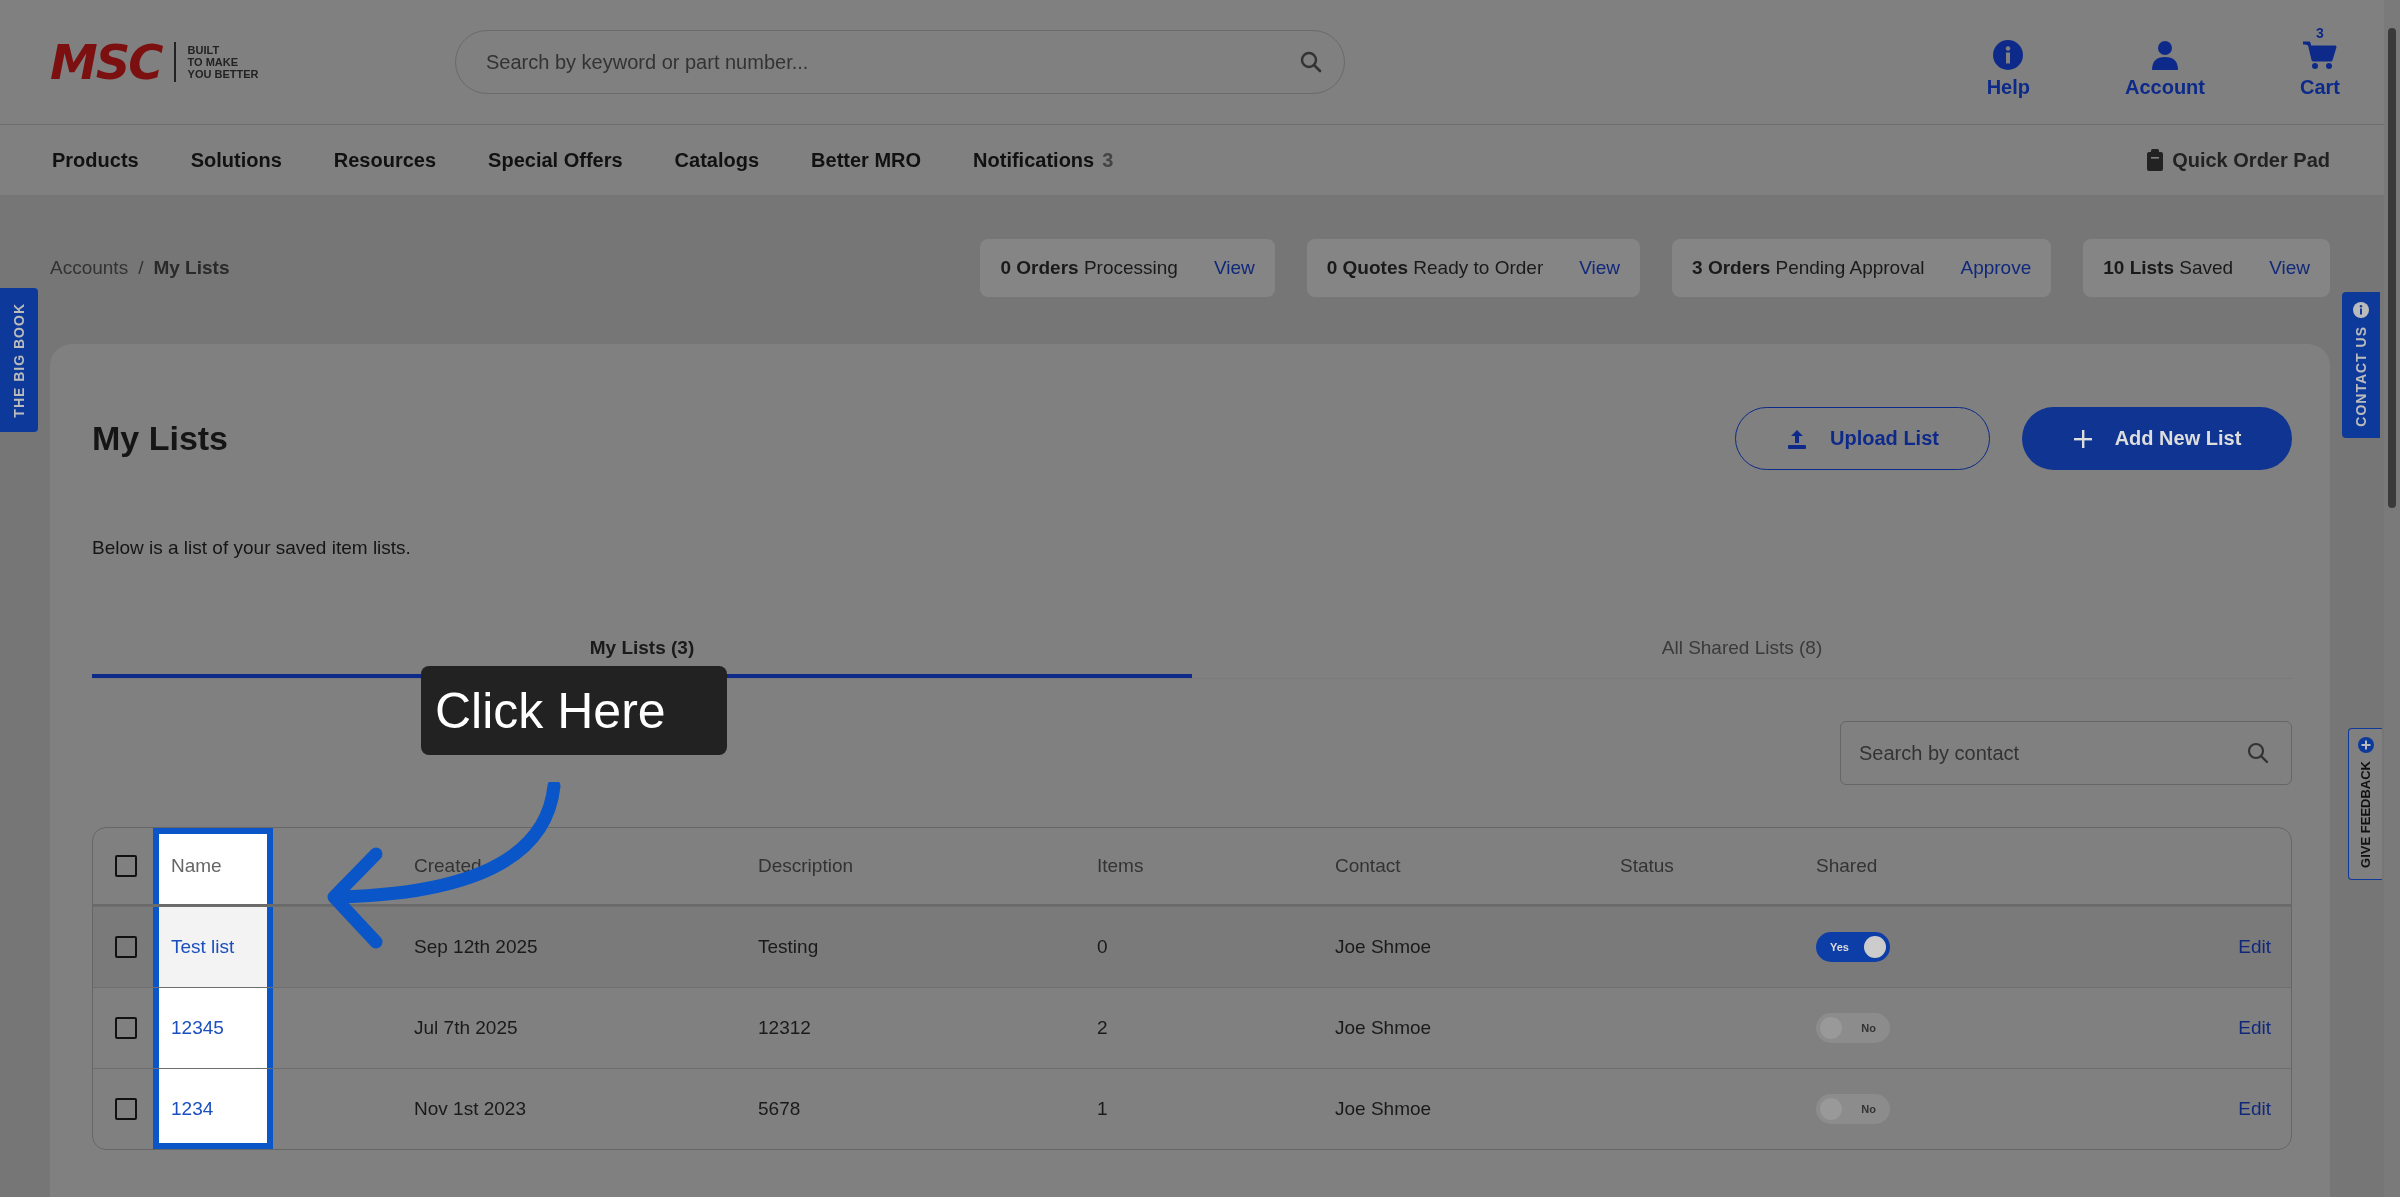 This screenshot has width=2400, height=1197. I want to click on help-button: Help, so click(2008, 69).